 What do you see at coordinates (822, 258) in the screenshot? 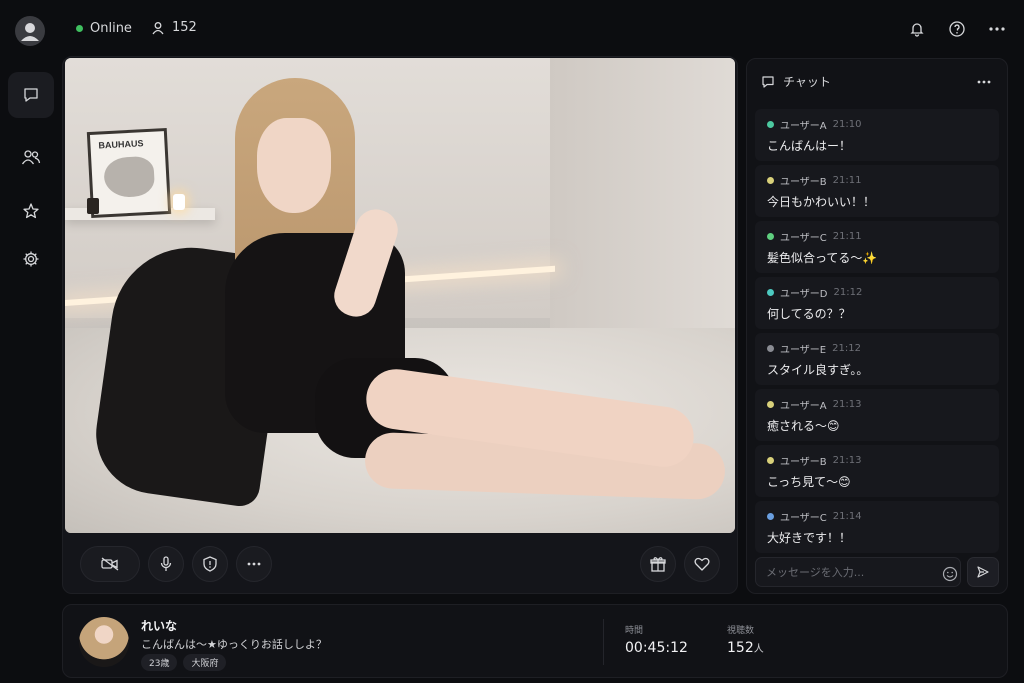
I see `chat-message-text: 髪色似合ってる〜✨` at bounding box center [822, 258].